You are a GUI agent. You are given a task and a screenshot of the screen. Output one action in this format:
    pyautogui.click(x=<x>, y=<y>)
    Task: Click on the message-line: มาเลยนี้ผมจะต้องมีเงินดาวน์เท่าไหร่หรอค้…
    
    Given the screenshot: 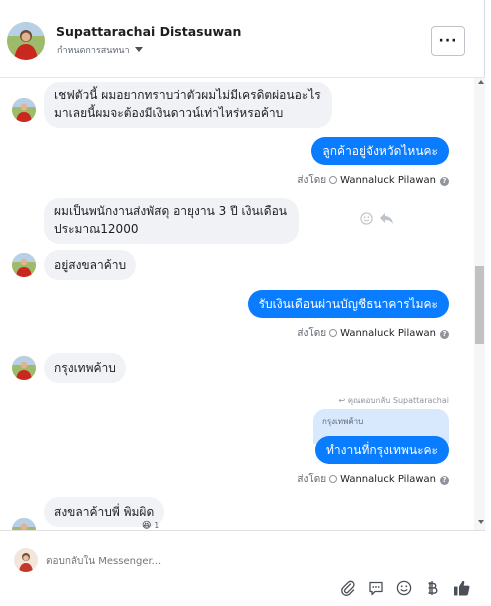 What is the action you would take?
    pyautogui.click(x=169, y=113)
    